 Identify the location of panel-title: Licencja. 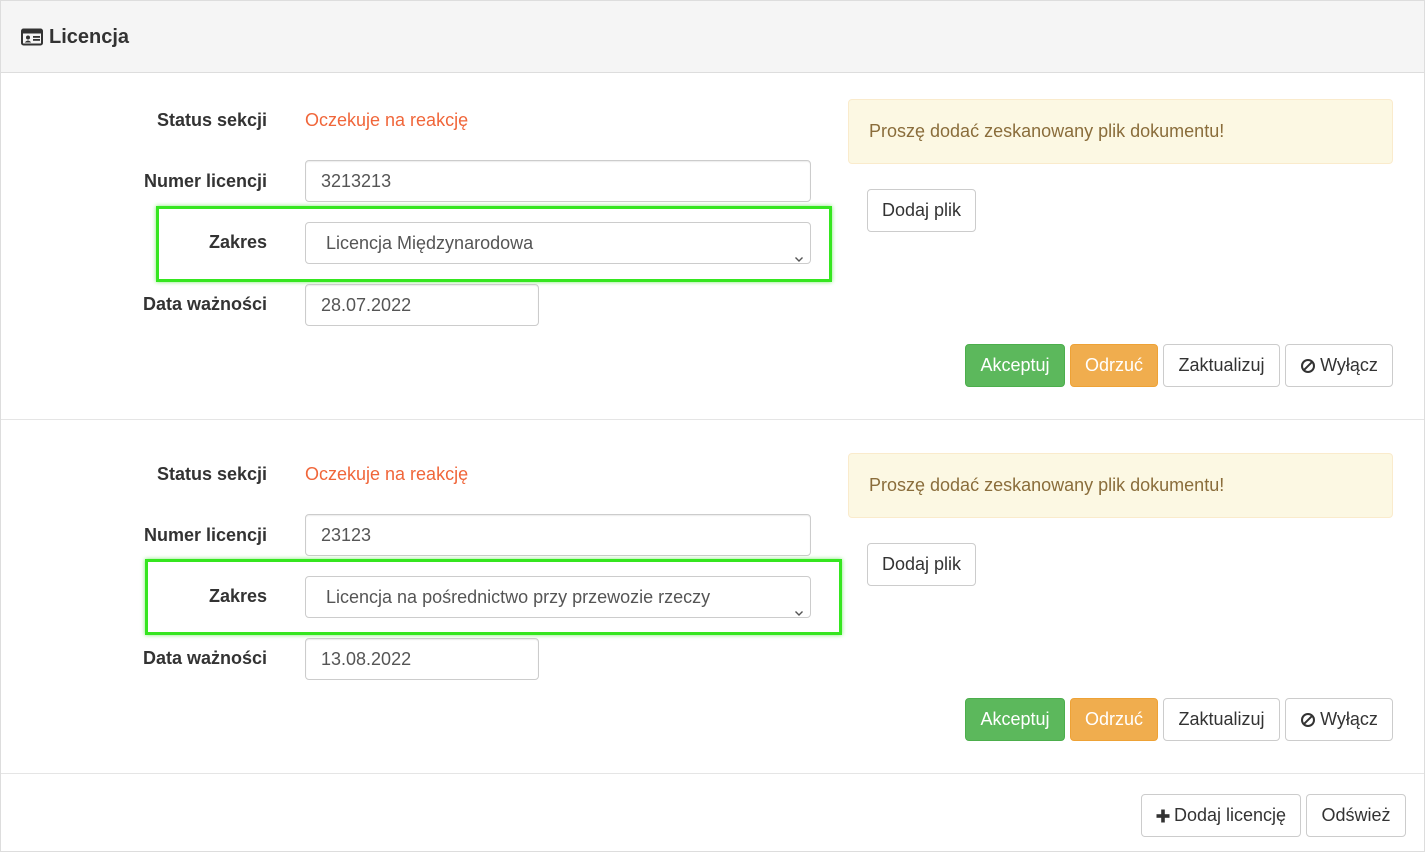
(75, 37).